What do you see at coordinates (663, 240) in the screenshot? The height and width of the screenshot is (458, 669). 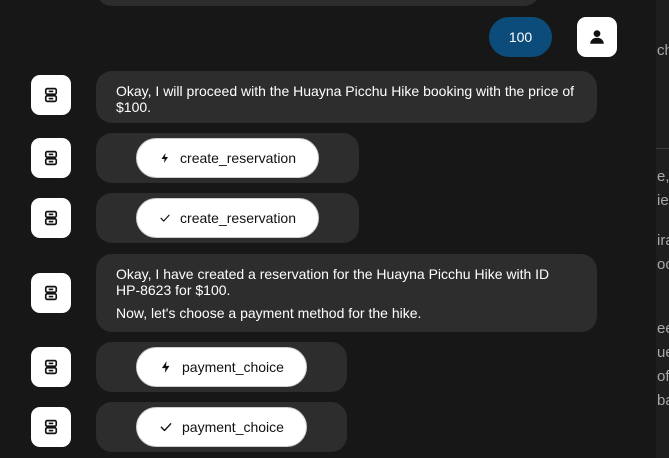 I see `side-panel-text: ira` at bounding box center [663, 240].